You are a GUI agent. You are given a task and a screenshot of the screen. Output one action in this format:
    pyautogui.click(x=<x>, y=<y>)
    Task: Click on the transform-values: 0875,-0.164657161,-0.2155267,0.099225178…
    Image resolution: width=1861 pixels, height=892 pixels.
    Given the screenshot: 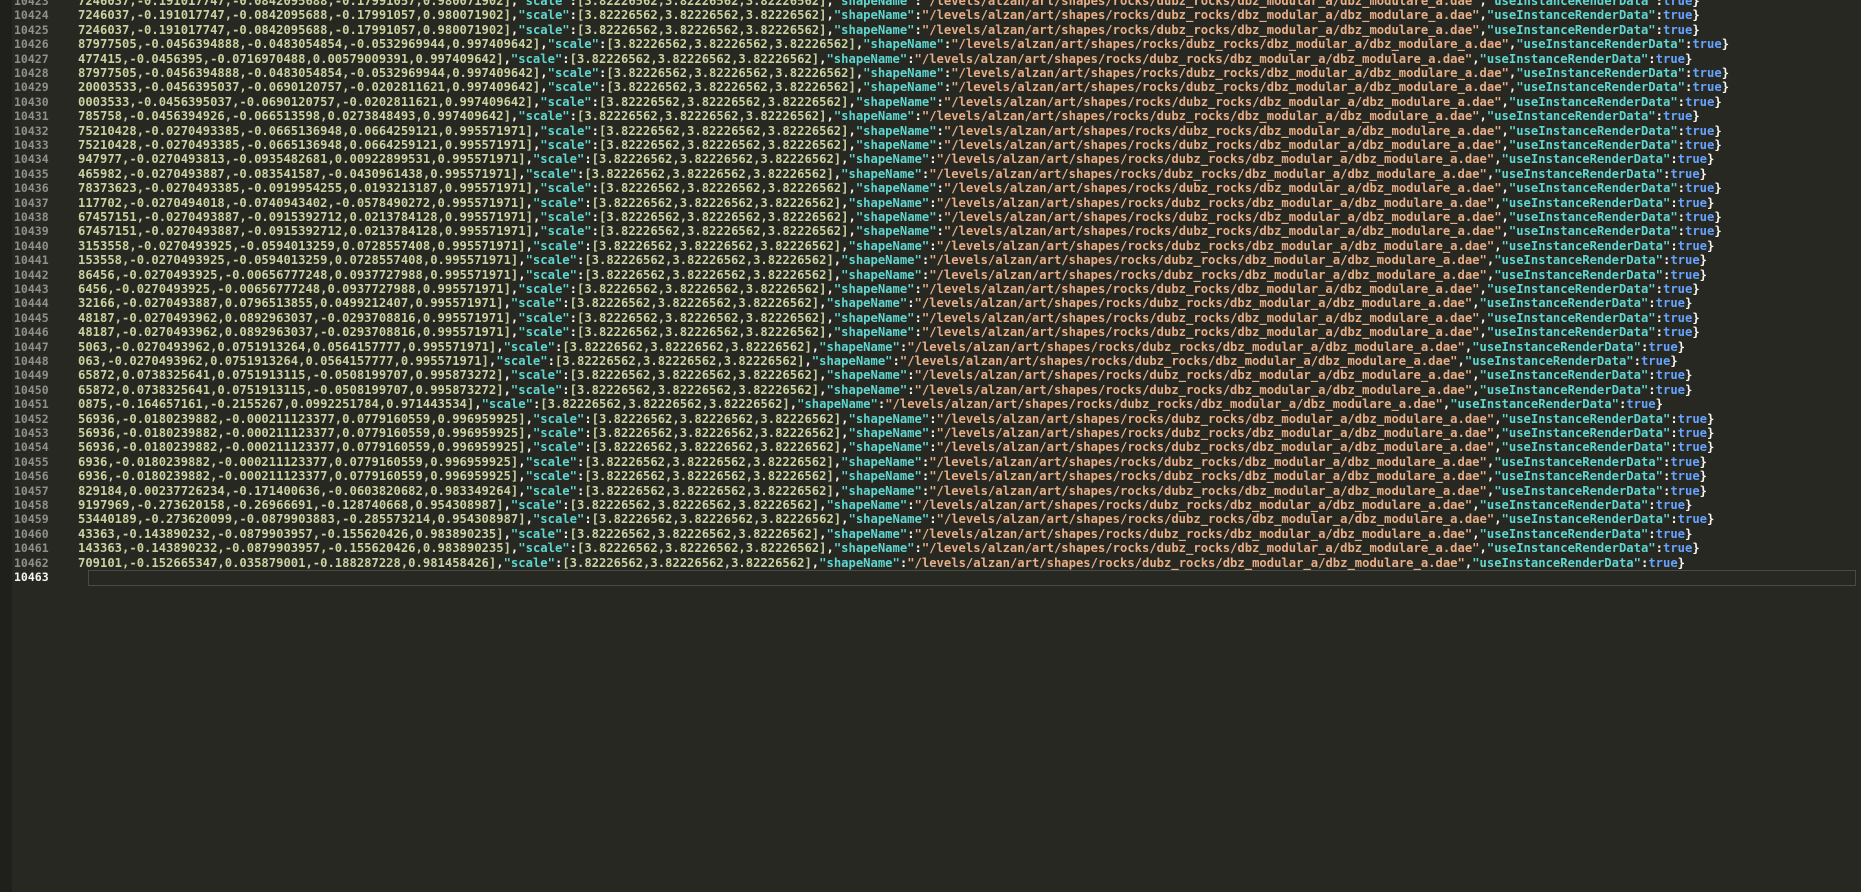 What is the action you would take?
    pyautogui.click(x=276, y=404)
    